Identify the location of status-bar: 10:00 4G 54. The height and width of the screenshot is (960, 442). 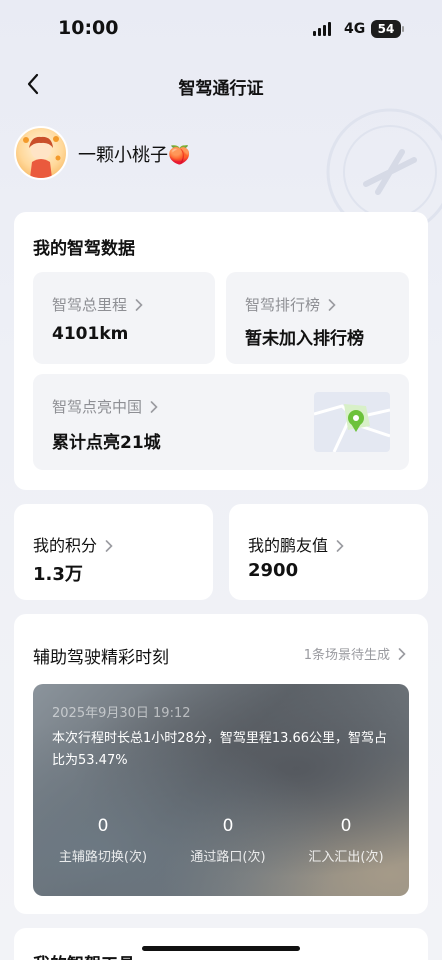
(221, 28).